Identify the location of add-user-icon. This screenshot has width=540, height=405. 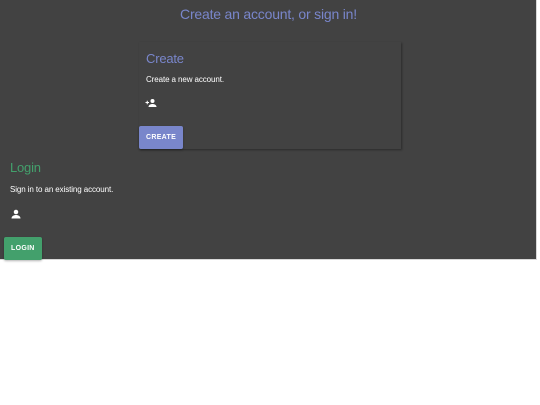
(151, 103).